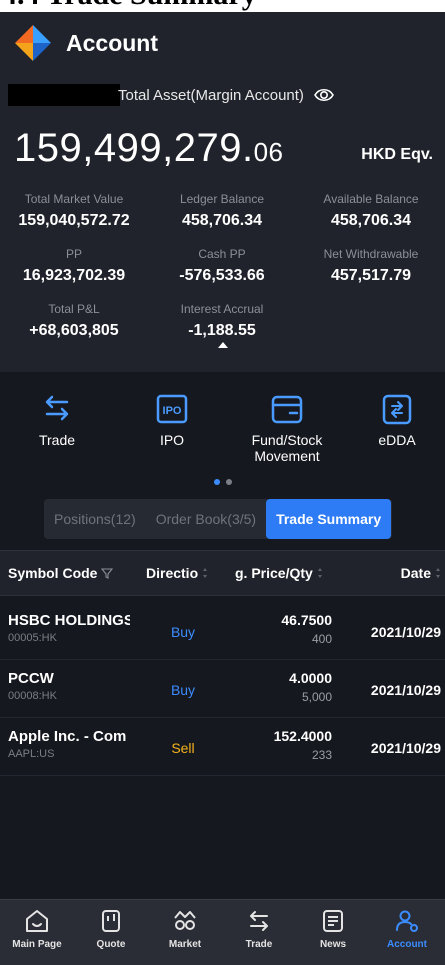  What do you see at coordinates (31, 754) in the screenshot?
I see `symbol-code: AAPL:US` at bounding box center [31, 754].